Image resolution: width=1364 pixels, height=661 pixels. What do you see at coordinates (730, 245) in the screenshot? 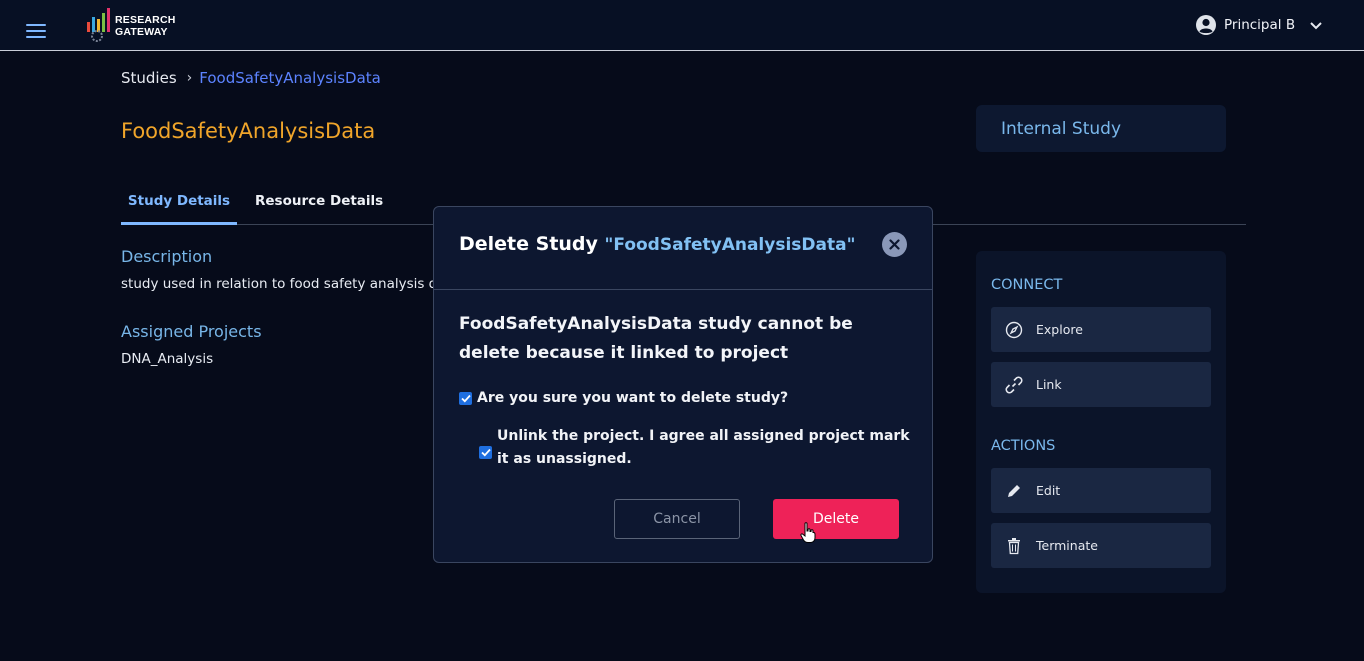
I see `dialog-title-study-name: "FoodSafetyAnalysisData"` at bounding box center [730, 245].